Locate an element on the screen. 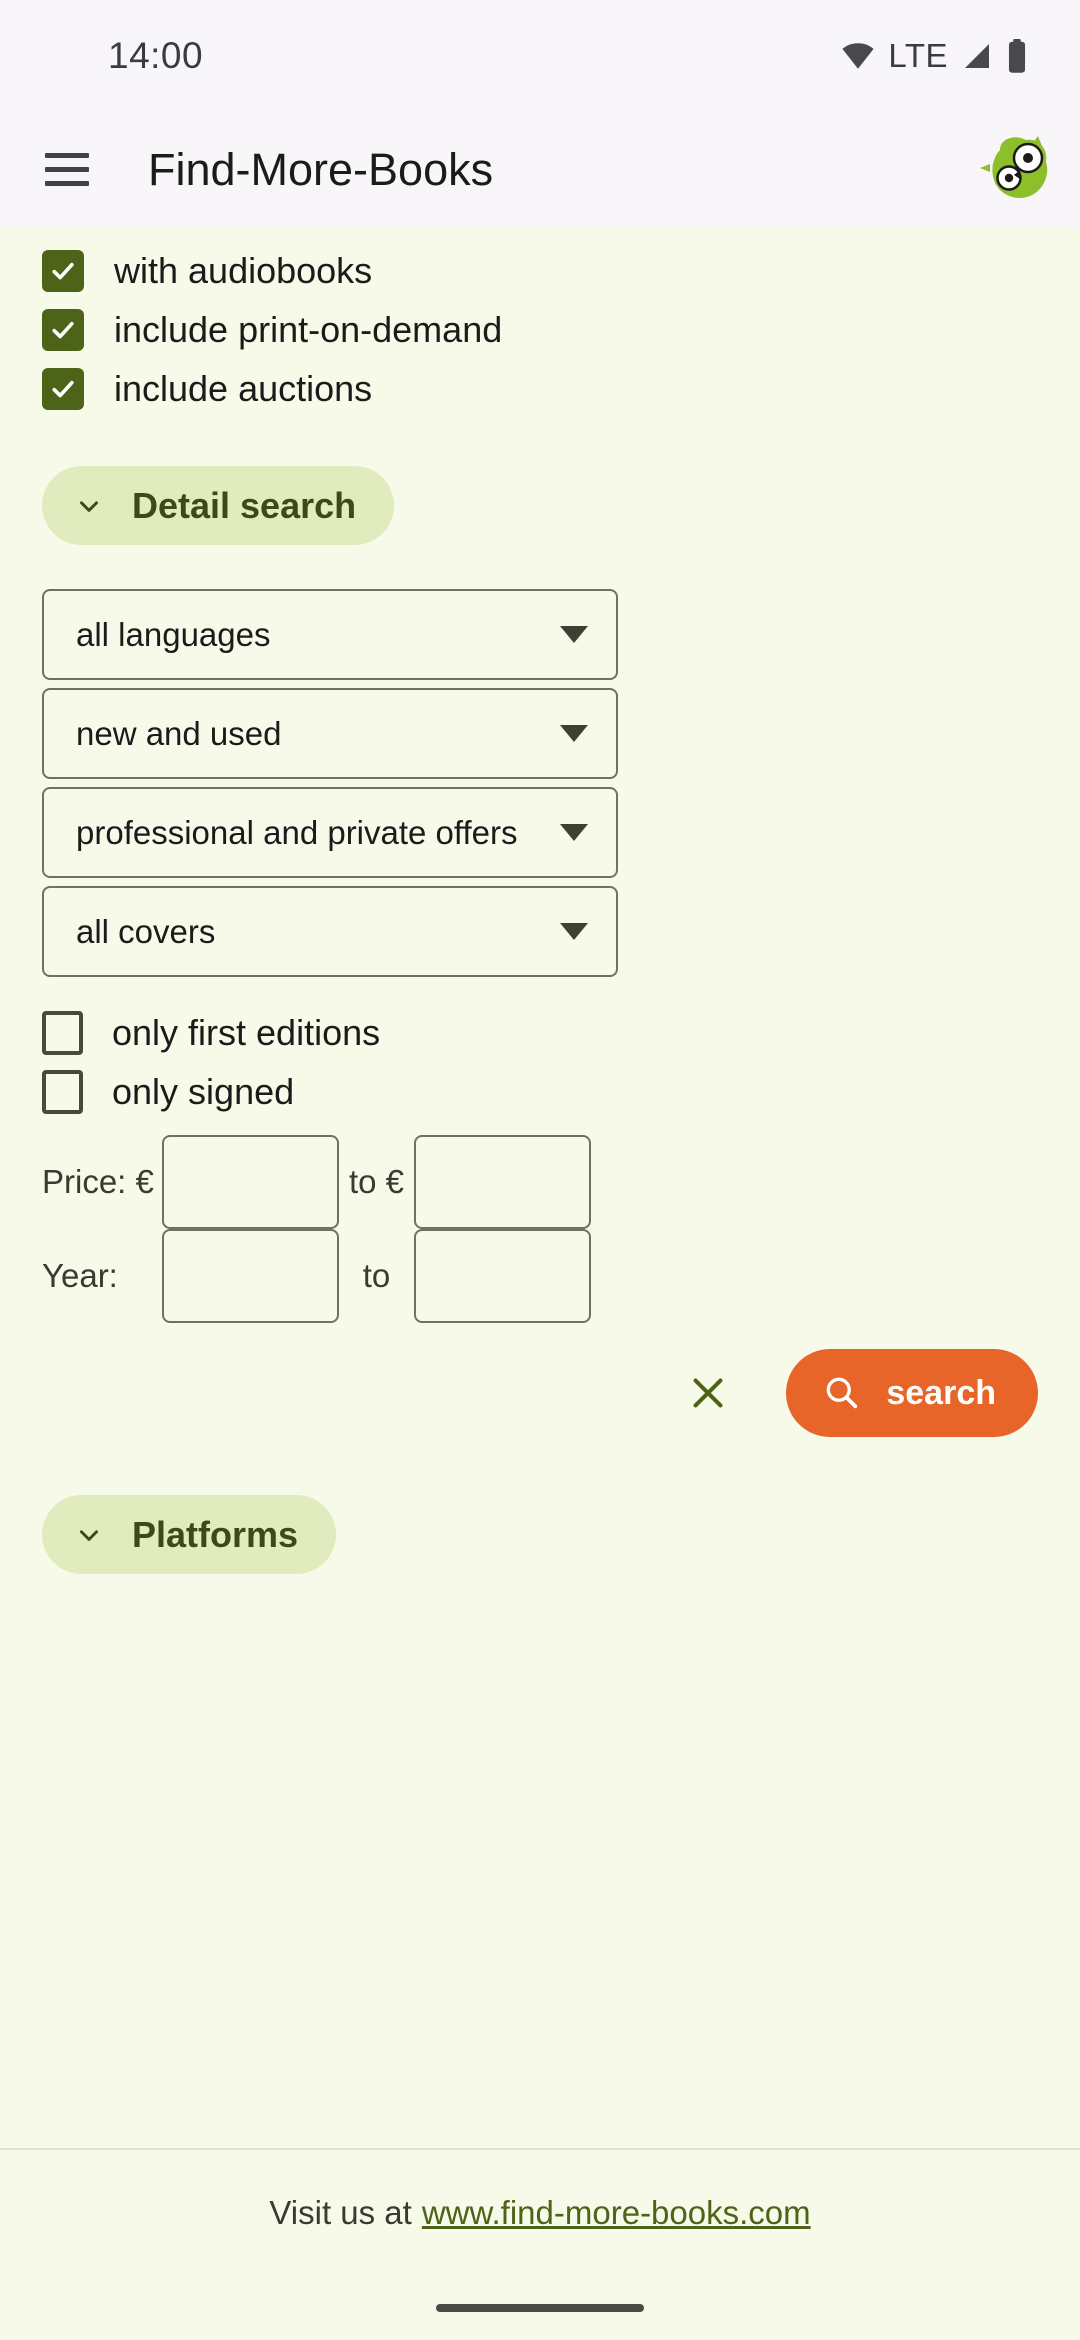 This screenshot has width=1080, height=2340. checkbox-include-auctions is located at coordinates (63, 388).